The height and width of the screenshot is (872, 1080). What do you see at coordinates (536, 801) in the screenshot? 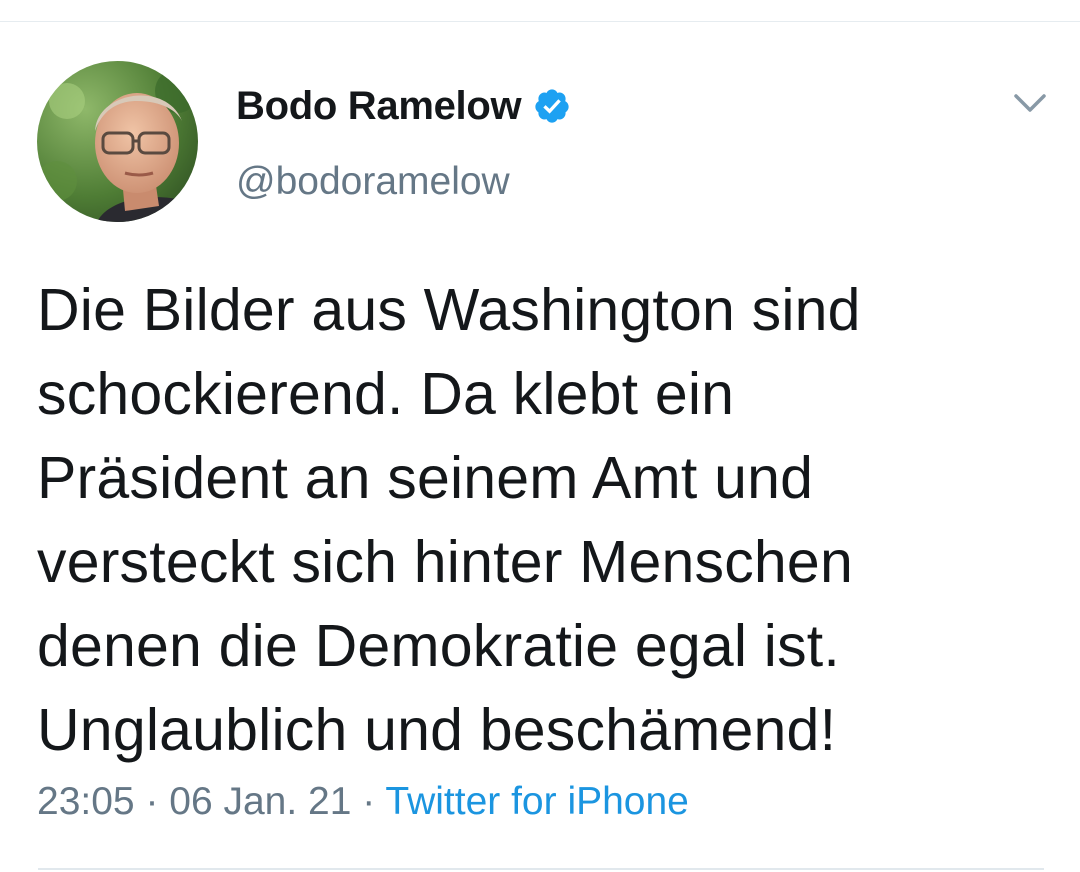
I see `tweet-source-link: Twitter for iPhone` at bounding box center [536, 801].